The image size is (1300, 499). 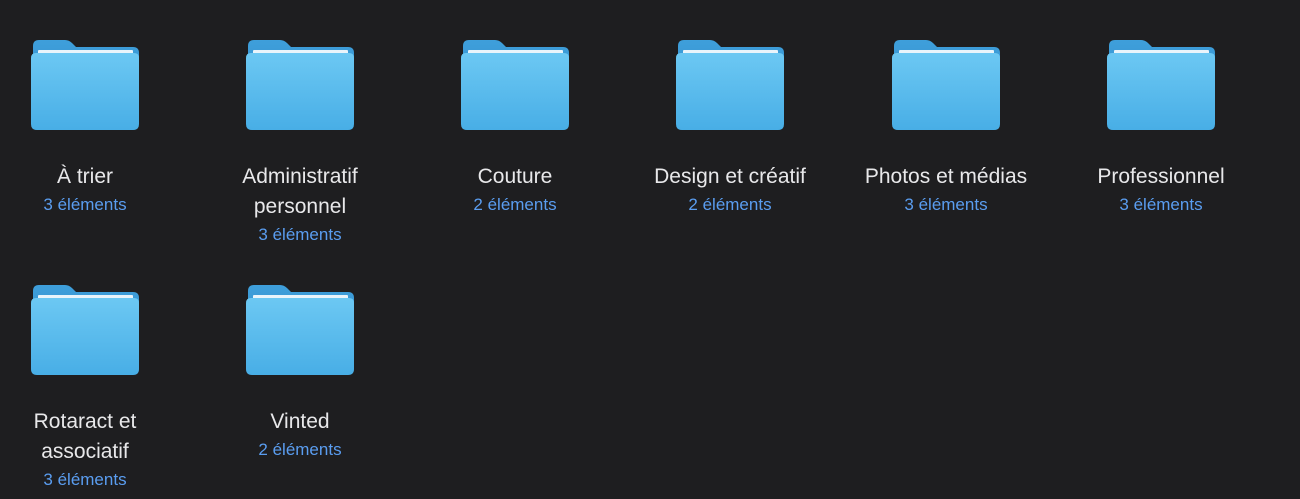 What do you see at coordinates (946, 176) in the screenshot?
I see `folder-name: Photos et médias` at bounding box center [946, 176].